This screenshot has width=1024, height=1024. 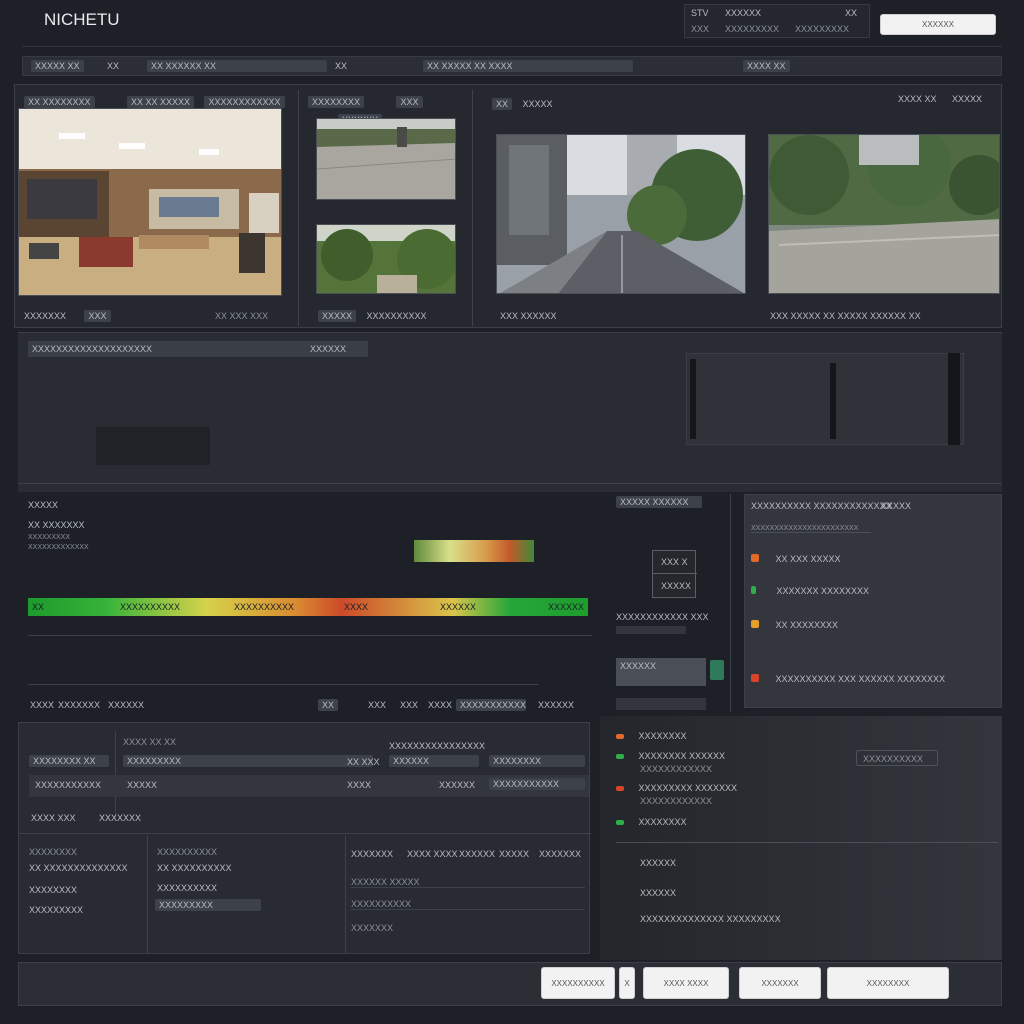 What do you see at coordinates (766, 66) in the screenshot?
I see `toolbar-item: XXXX XX` at bounding box center [766, 66].